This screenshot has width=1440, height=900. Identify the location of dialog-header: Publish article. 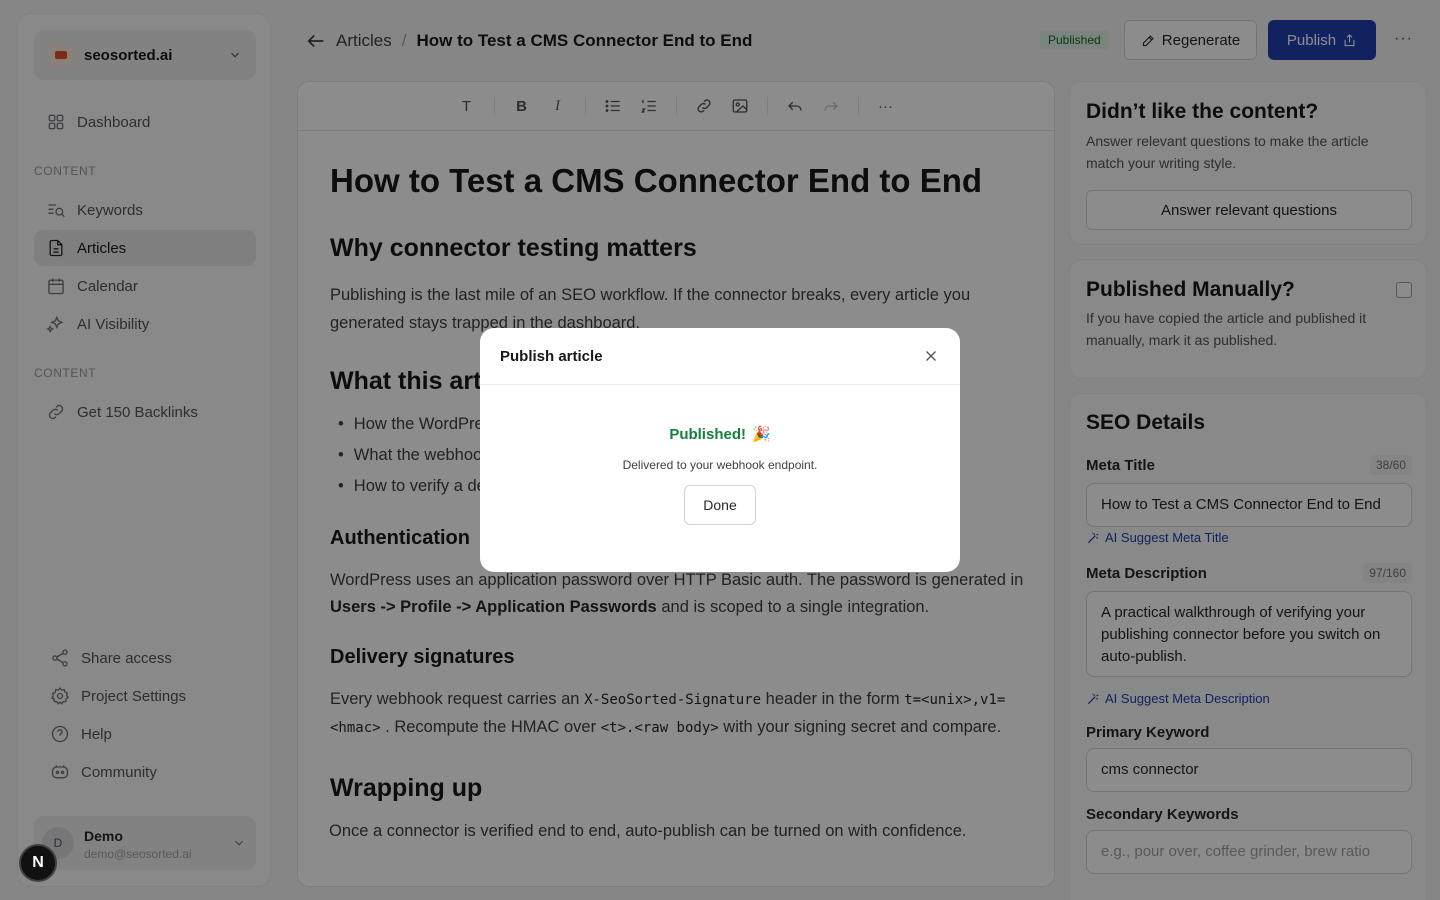
(720, 356).